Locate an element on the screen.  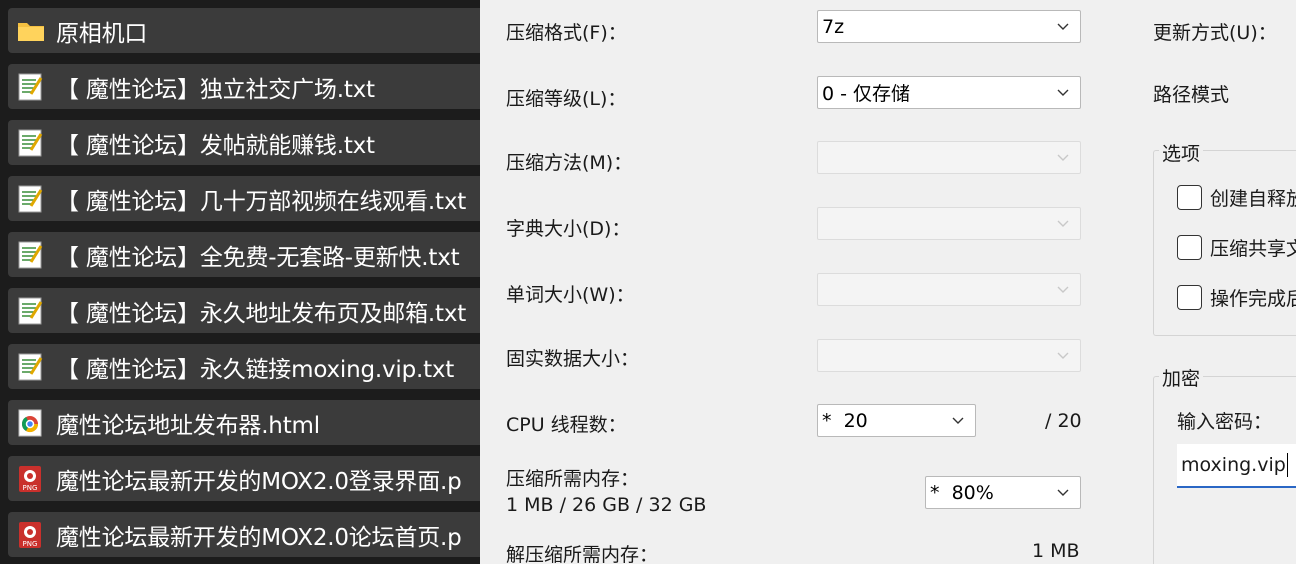
decompress-memory-value: 1 MB is located at coordinates (1056, 551).